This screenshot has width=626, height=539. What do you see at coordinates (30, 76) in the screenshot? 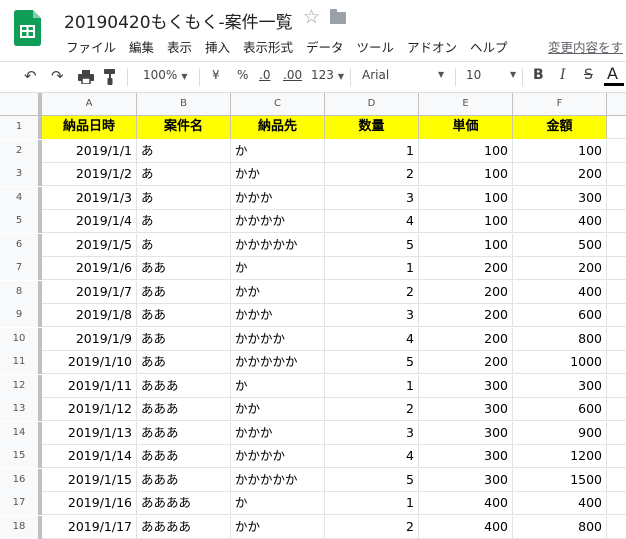
I see `undo-icon: ↶` at bounding box center [30, 76].